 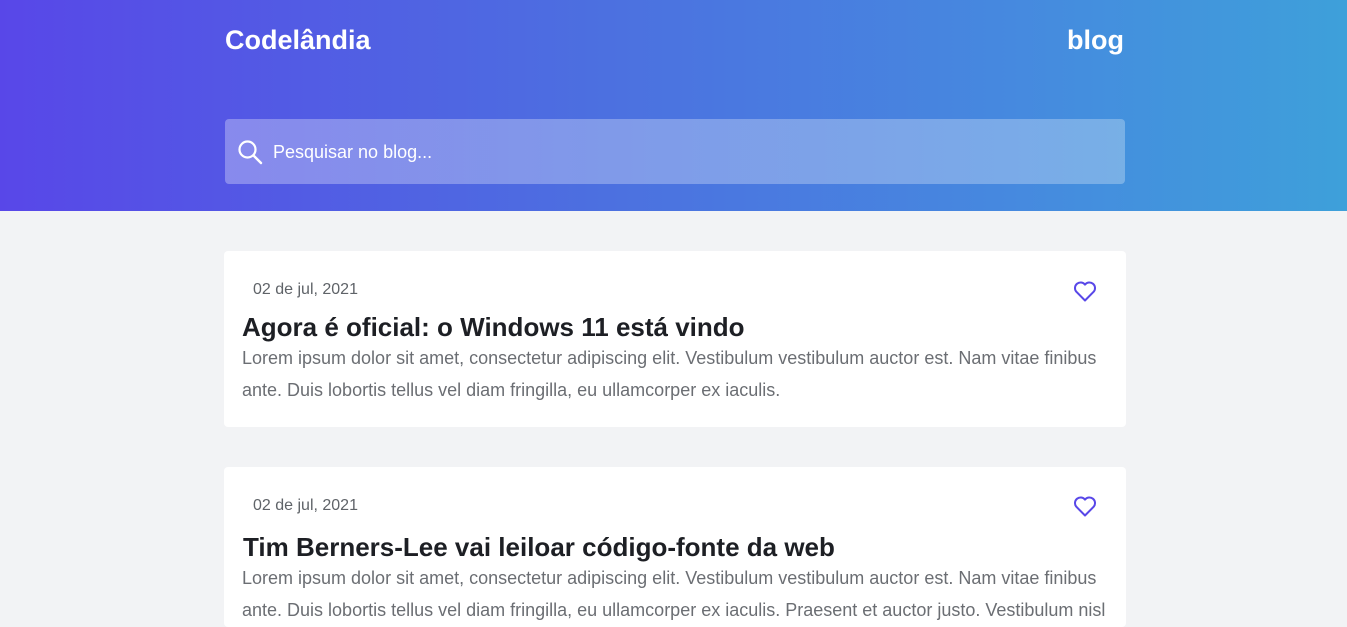 I want to click on nav-blog-link: blog, so click(x=1095, y=40).